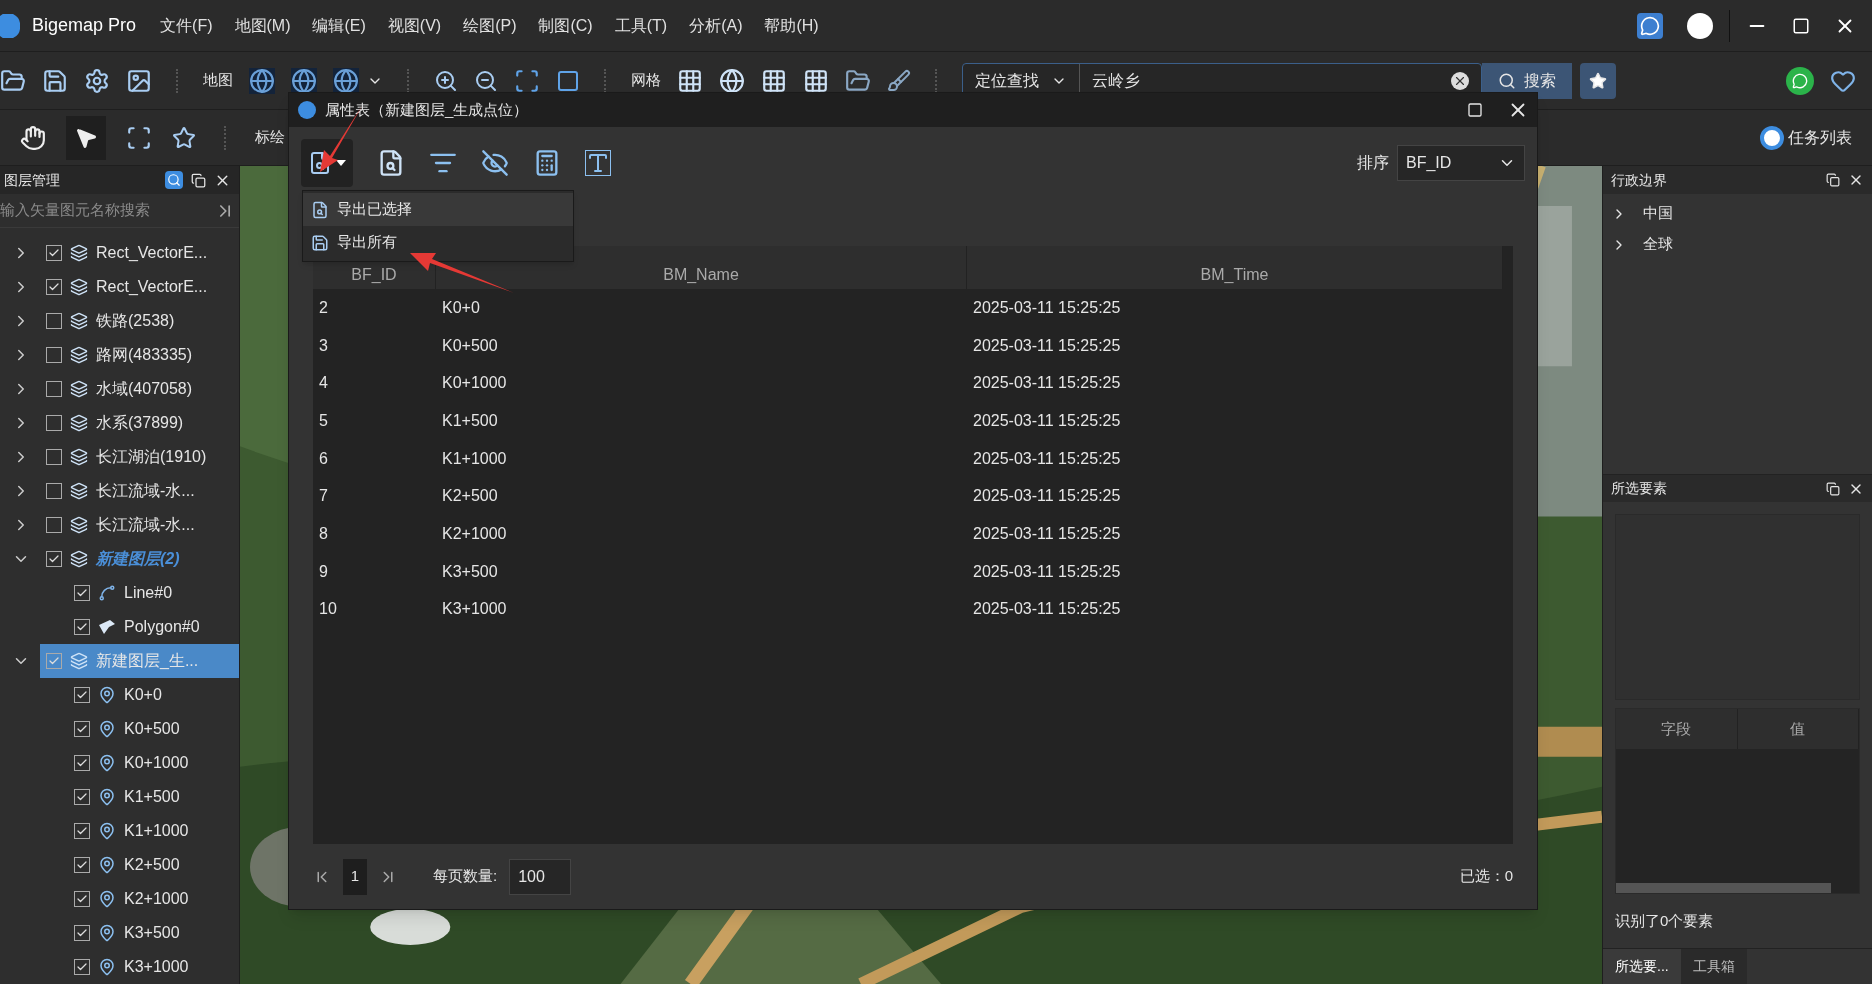 The width and height of the screenshot is (1872, 984). I want to click on layer-tree-item: K0+0, so click(119, 695).